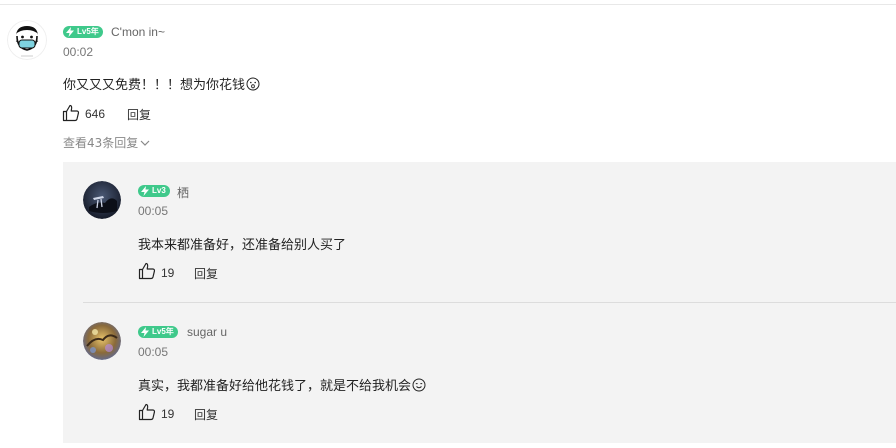 The image size is (896, 448). I want to click on level-text: Lv3, so click(159, 190).